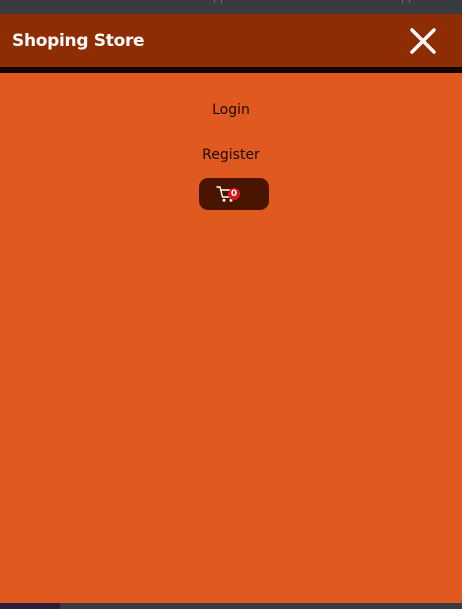 This screenshot has width=462, height=609. What do you see at coordinates (231, 7) in the screenshot?
I see `browser-top-strip` at bounding box center [231, 7].